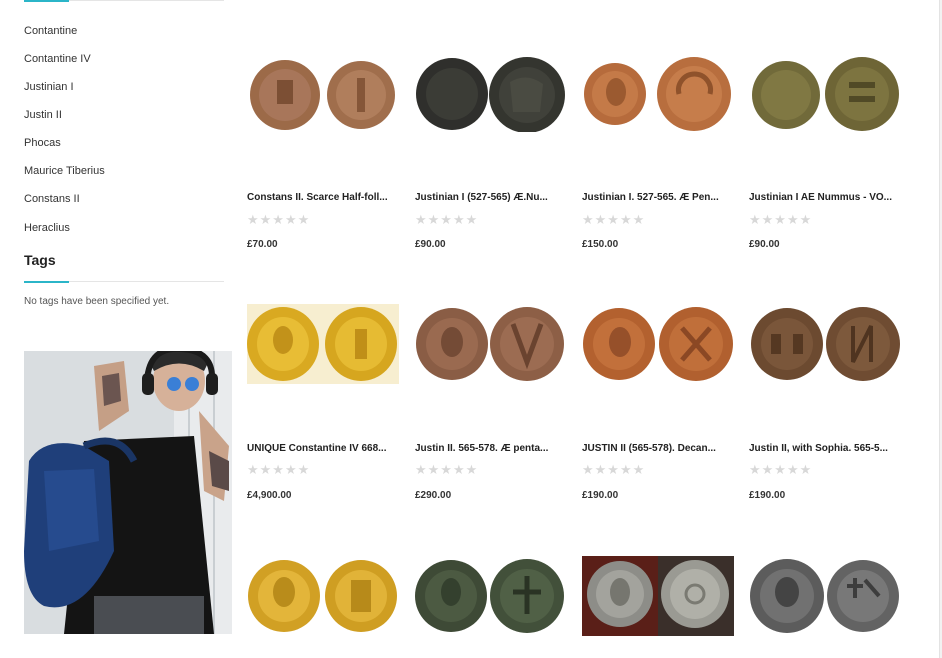  Describe the element at coordinates (269, 495) in the screenshot. I see `product-price: £4,900.00` at that location.